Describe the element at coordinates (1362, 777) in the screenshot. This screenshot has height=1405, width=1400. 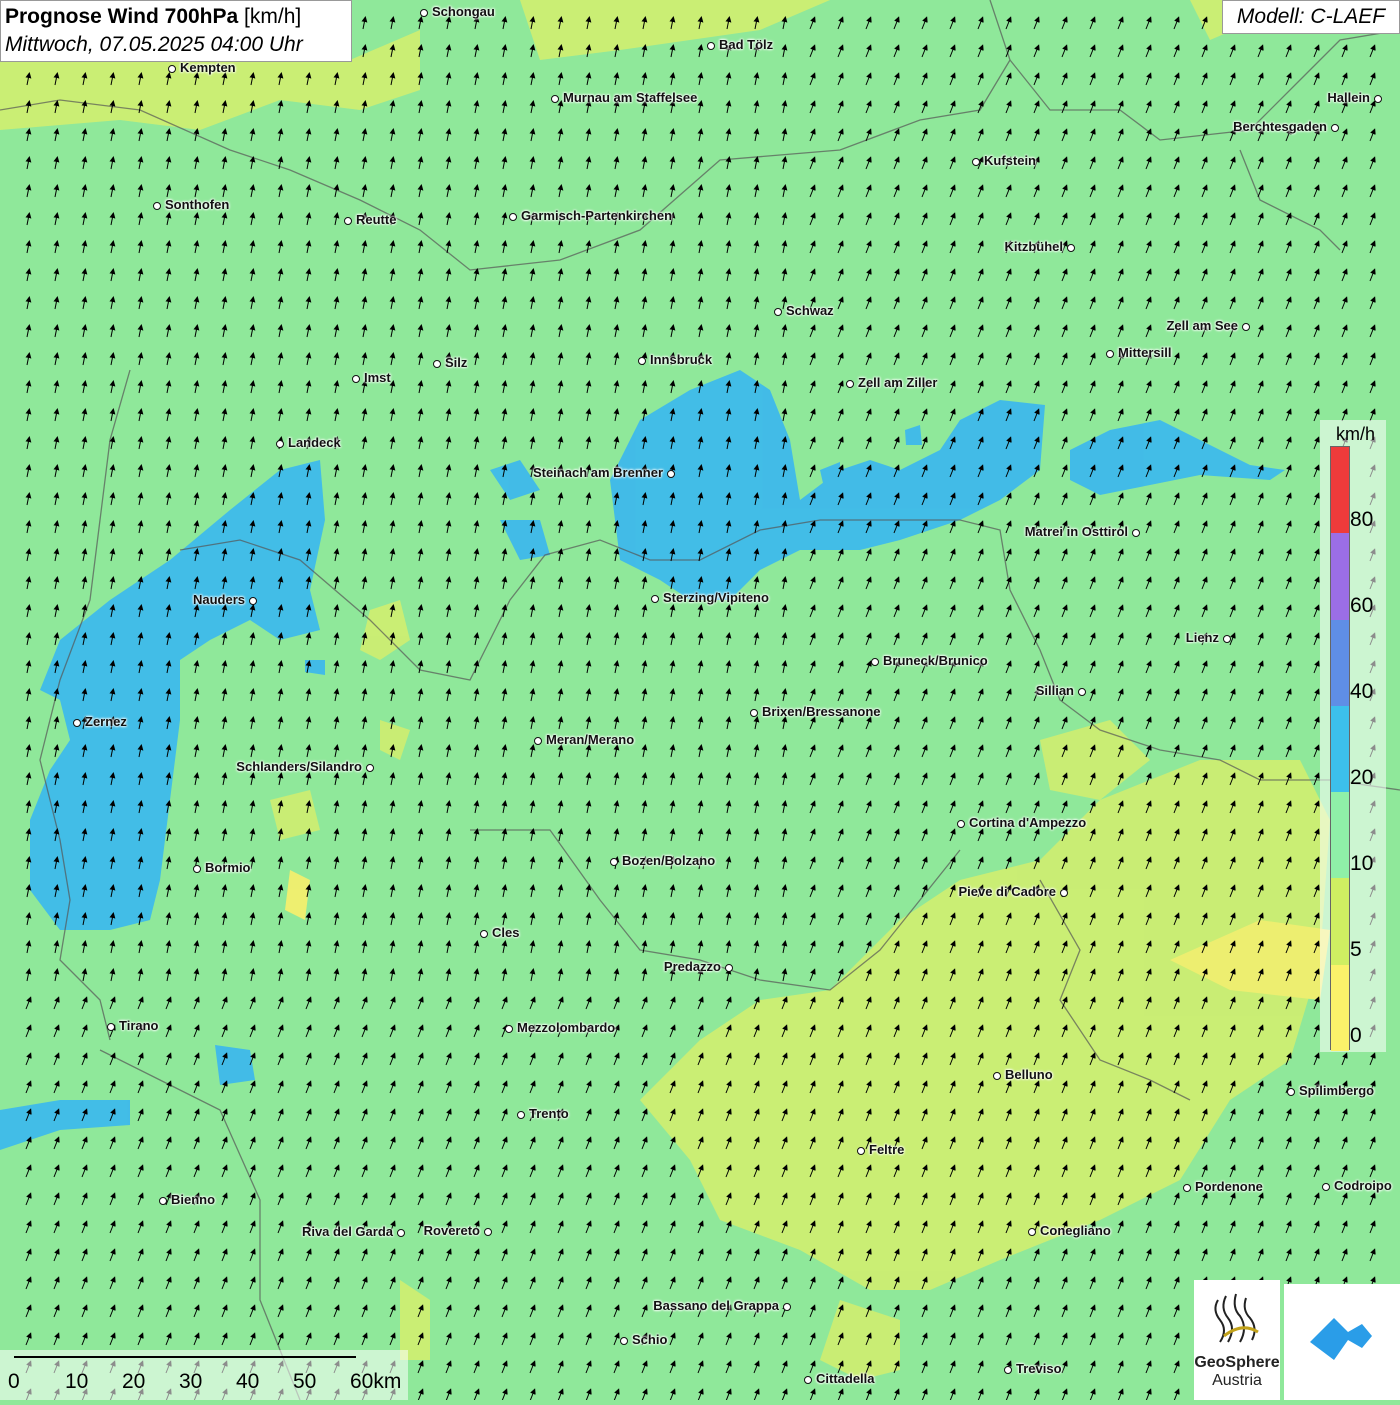
I see `legend-label: 20` at that location.